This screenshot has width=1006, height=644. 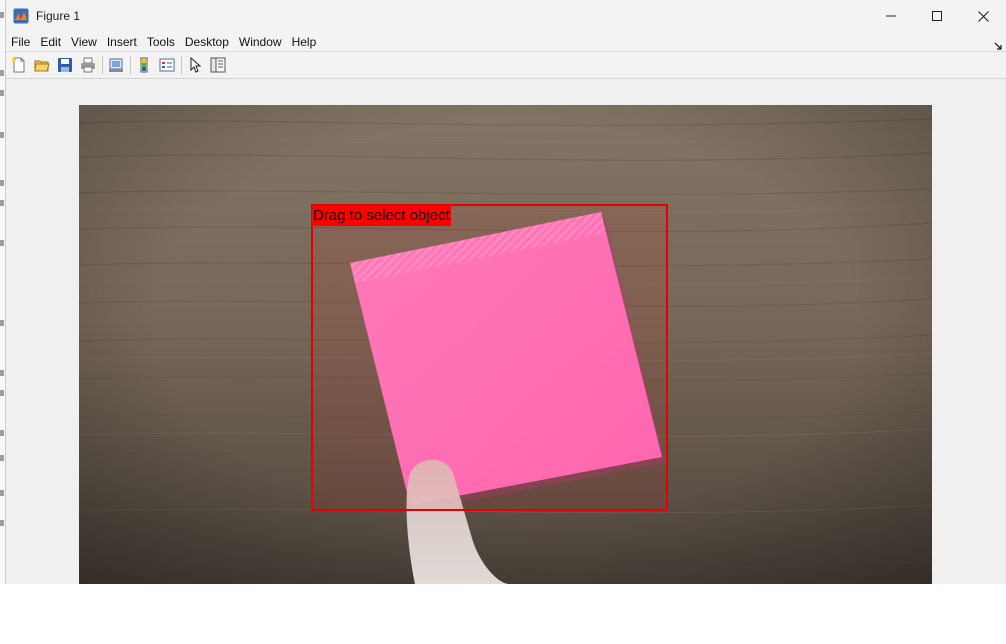 I want to click on window-title: Figure 1, so click(x=58, y=16).